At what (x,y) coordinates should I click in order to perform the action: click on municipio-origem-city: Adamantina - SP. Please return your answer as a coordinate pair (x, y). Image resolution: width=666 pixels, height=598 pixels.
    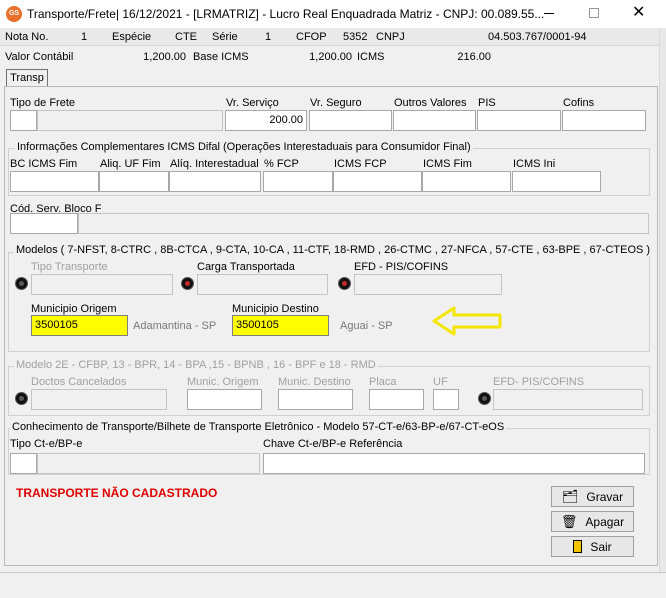
    Looking at the image, I should click on (175, 326).